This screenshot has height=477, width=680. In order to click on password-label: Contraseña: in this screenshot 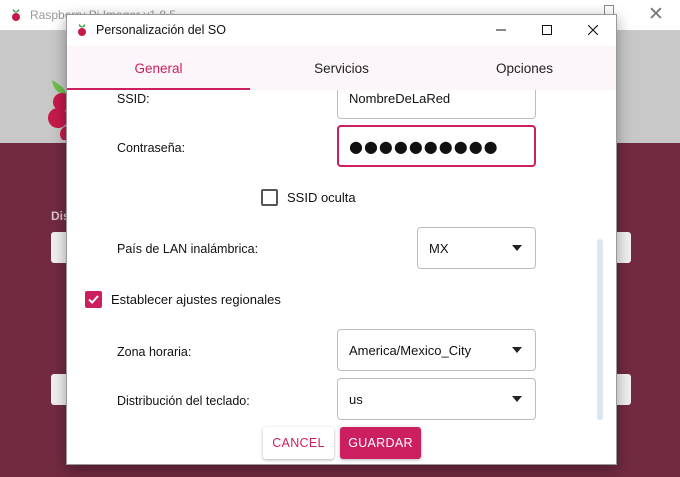, I will do `click(151, 148)`.